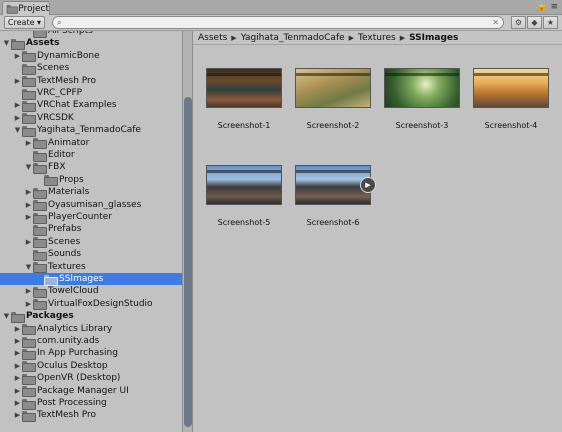 The image size is (562, 432). I want to click on create-button: Create ▾, so click(24, 22).